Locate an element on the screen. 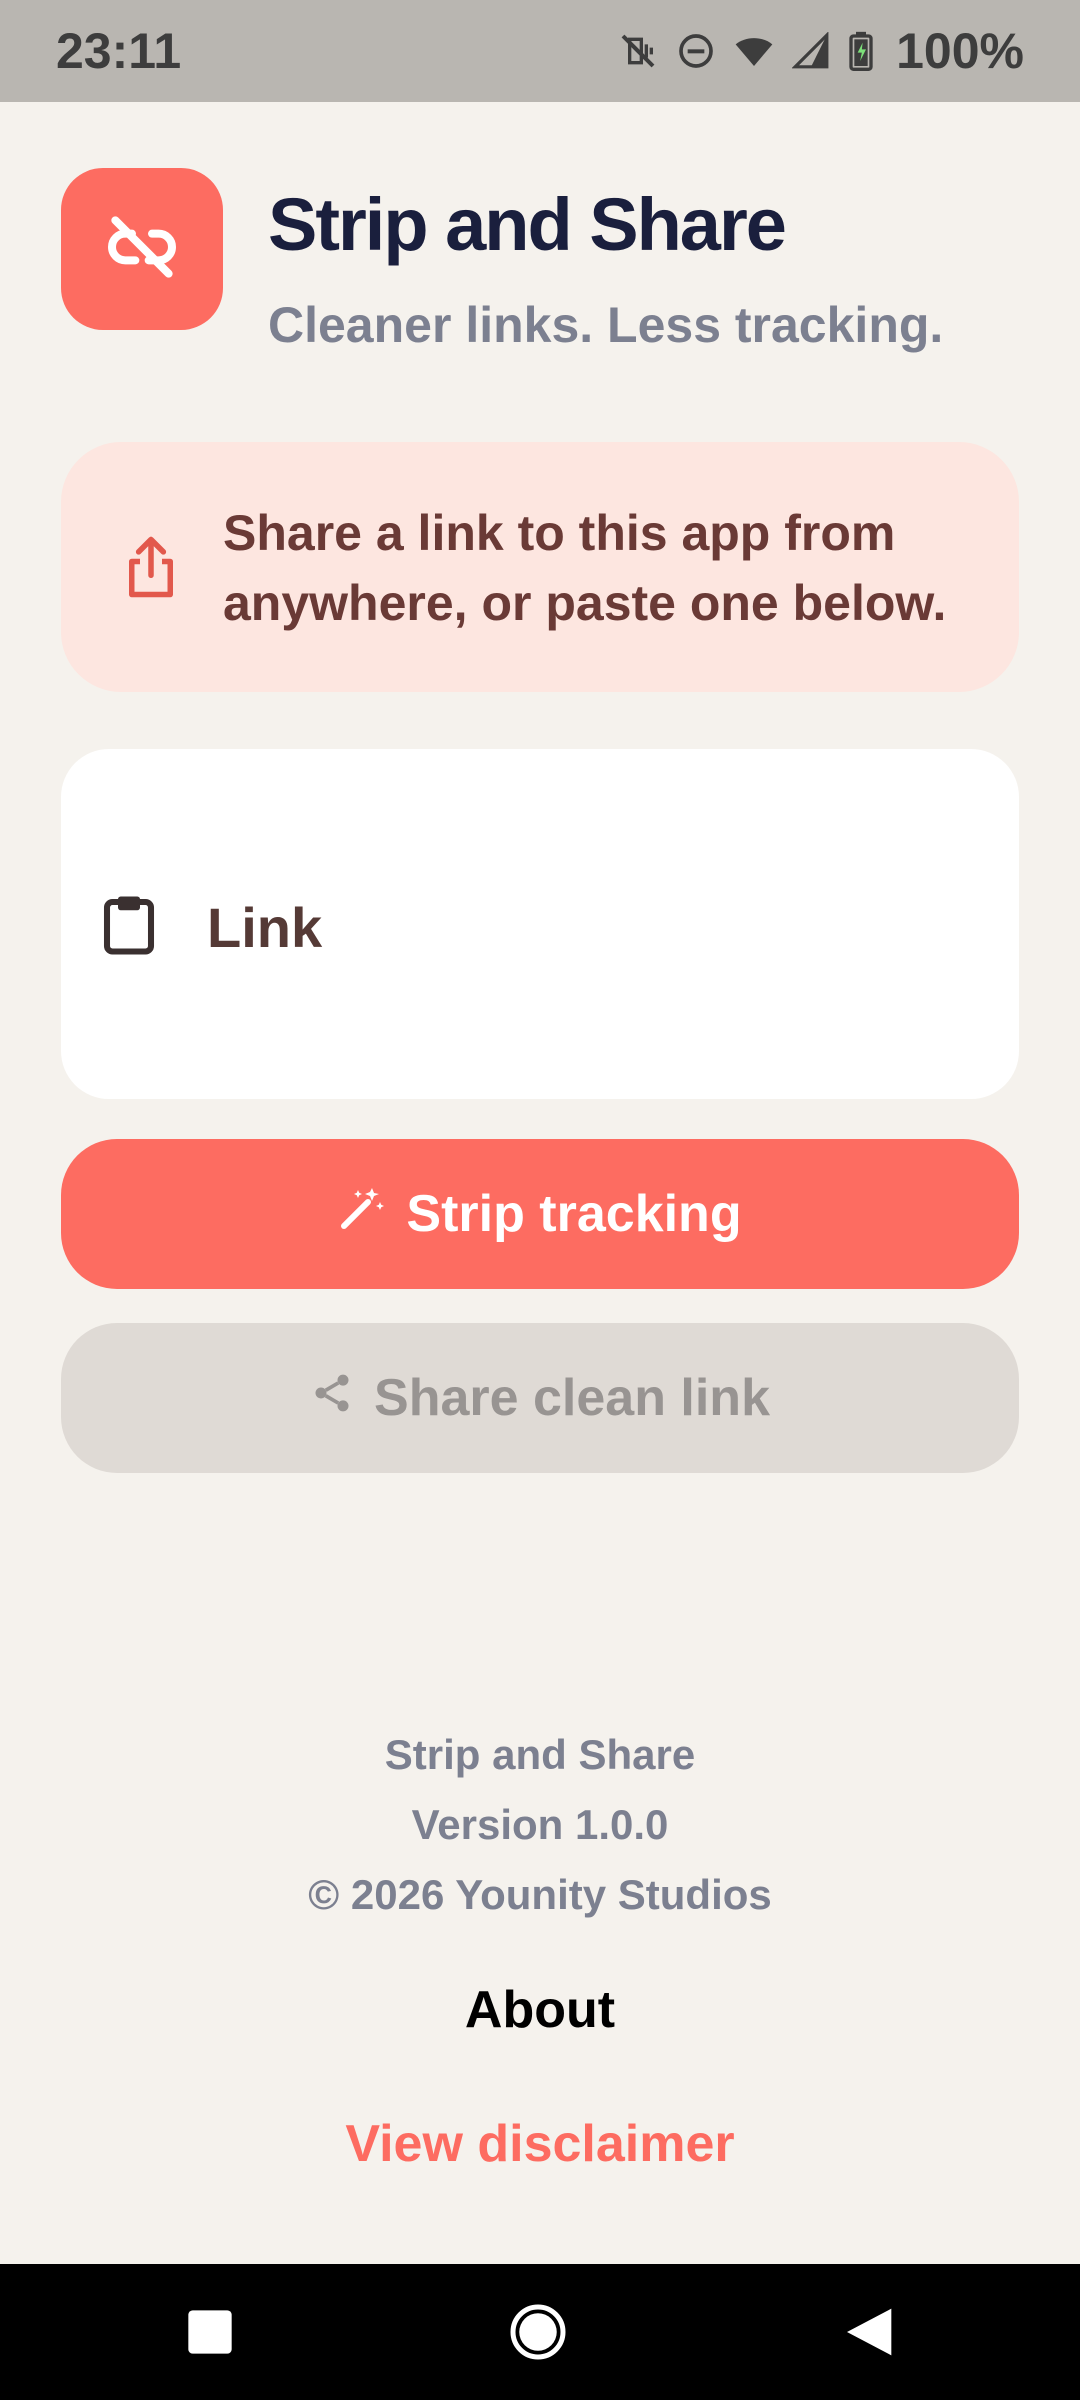 The width and height of the screenshot is (1080, 2400). home-icon is located at coordinates (538, 2334).